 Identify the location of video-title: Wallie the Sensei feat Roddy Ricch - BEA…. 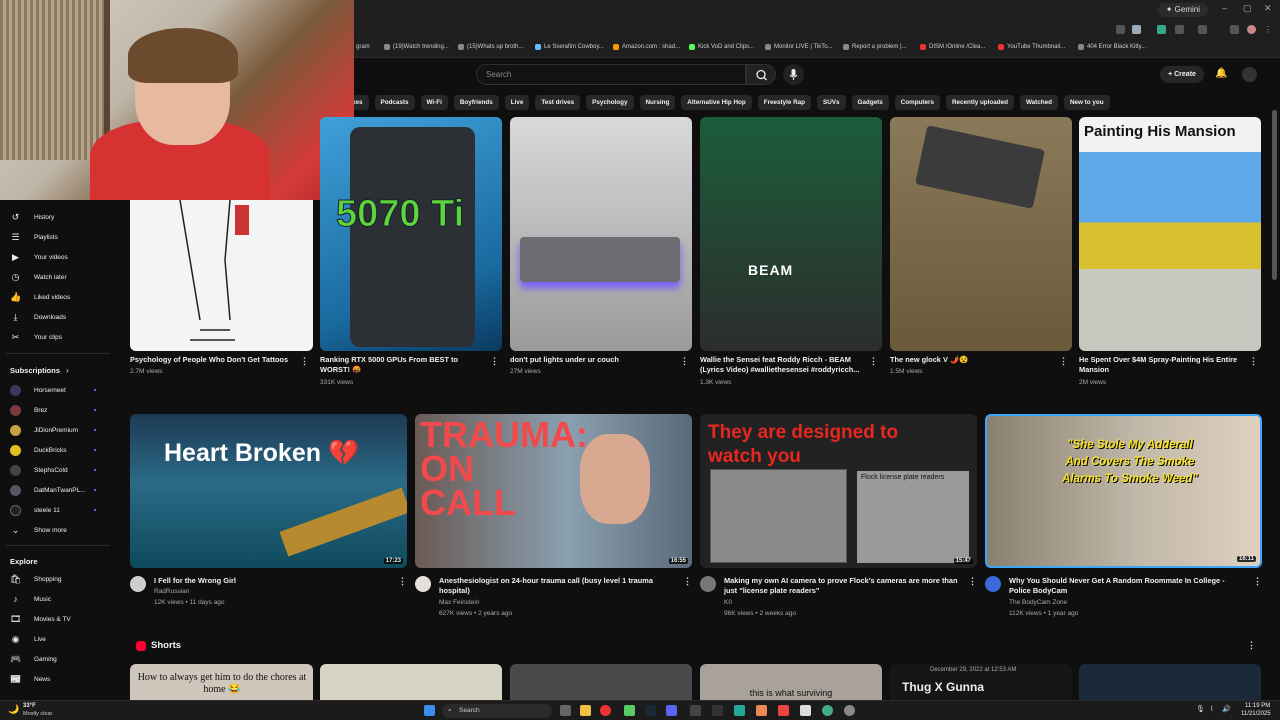
(782, 365).